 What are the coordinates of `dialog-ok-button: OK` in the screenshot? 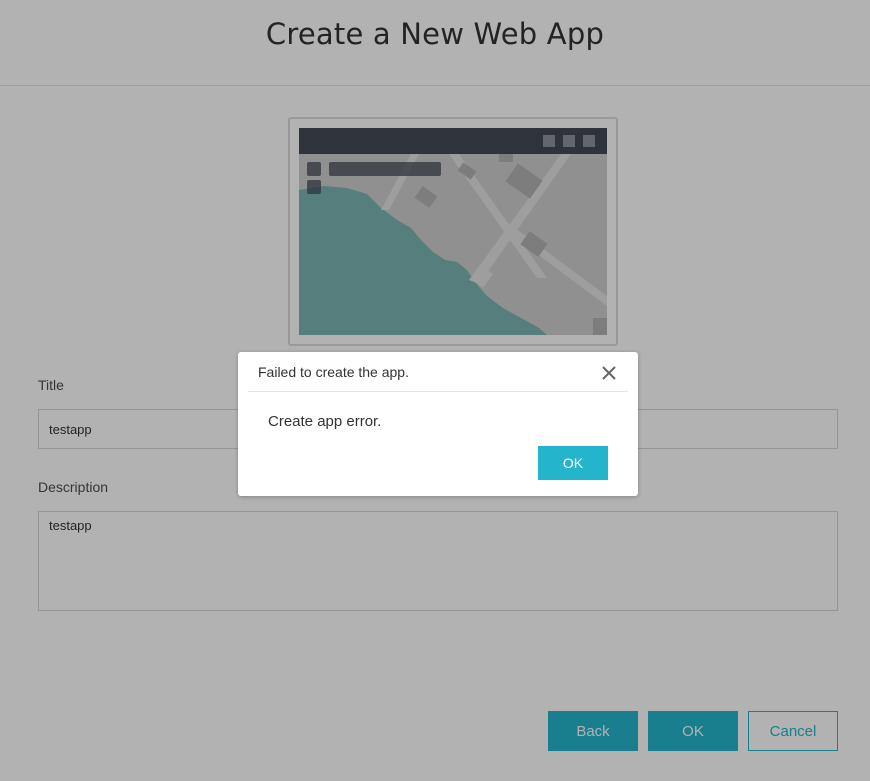 It's located at (573, 463).